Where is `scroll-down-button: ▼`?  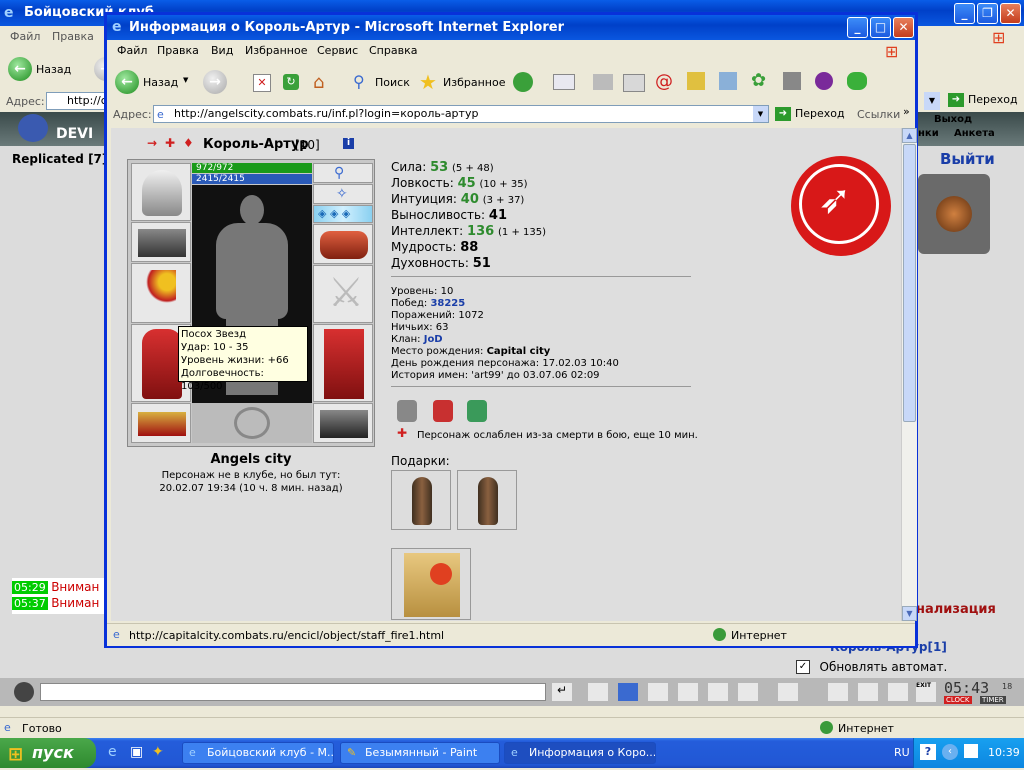
scroll-down-button: ▼ is located at coordinates (909, 613).